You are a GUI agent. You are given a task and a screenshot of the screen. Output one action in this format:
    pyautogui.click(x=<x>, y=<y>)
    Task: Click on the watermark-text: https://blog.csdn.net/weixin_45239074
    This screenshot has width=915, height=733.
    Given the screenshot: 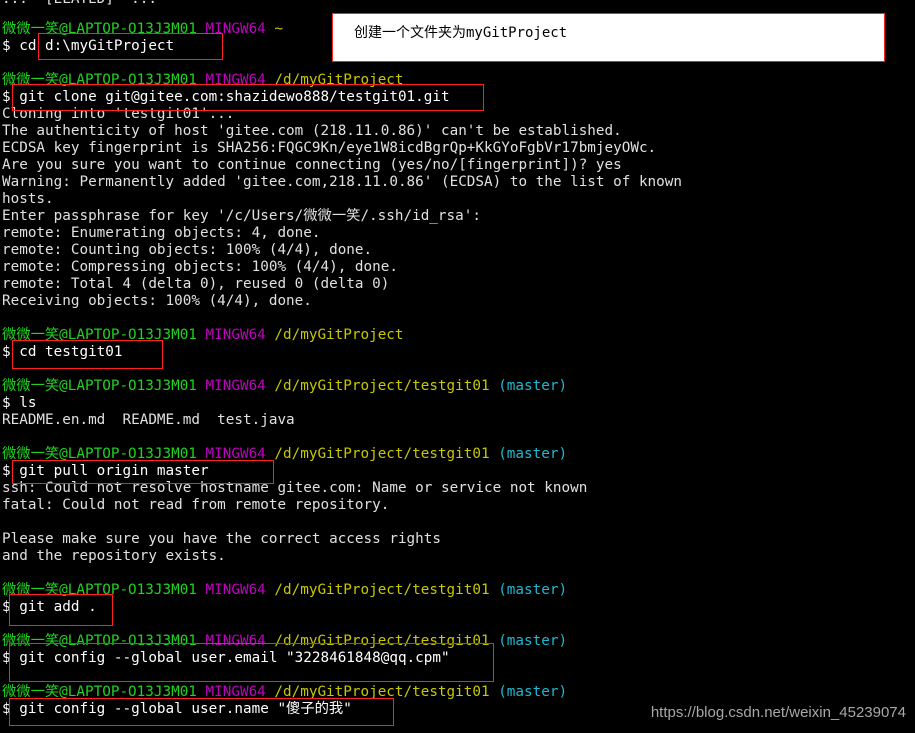 What is the action you would take?
    pyautogui.click(x=778, y=712)
    